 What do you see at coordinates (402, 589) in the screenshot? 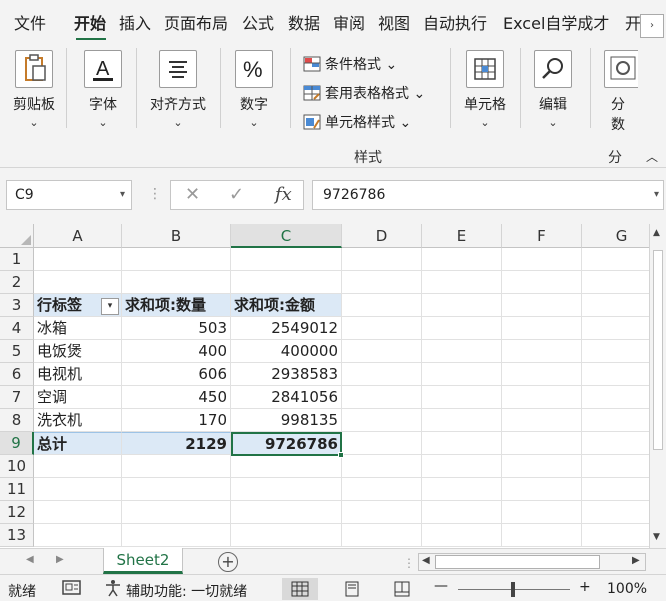
I see `page-break-view-button` at bounding box center [402, 589].